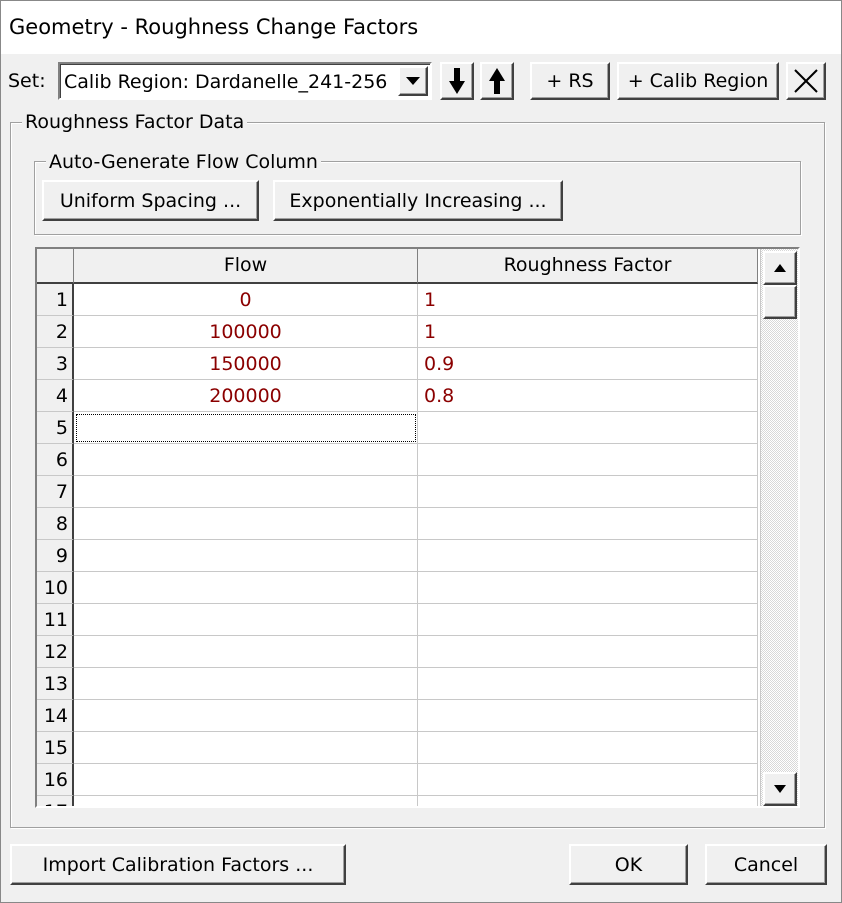  What do you see at coordinates (246, 266) in the screenshot?
I see `column-header-flow: Flow` at bounding box center [246, 266].